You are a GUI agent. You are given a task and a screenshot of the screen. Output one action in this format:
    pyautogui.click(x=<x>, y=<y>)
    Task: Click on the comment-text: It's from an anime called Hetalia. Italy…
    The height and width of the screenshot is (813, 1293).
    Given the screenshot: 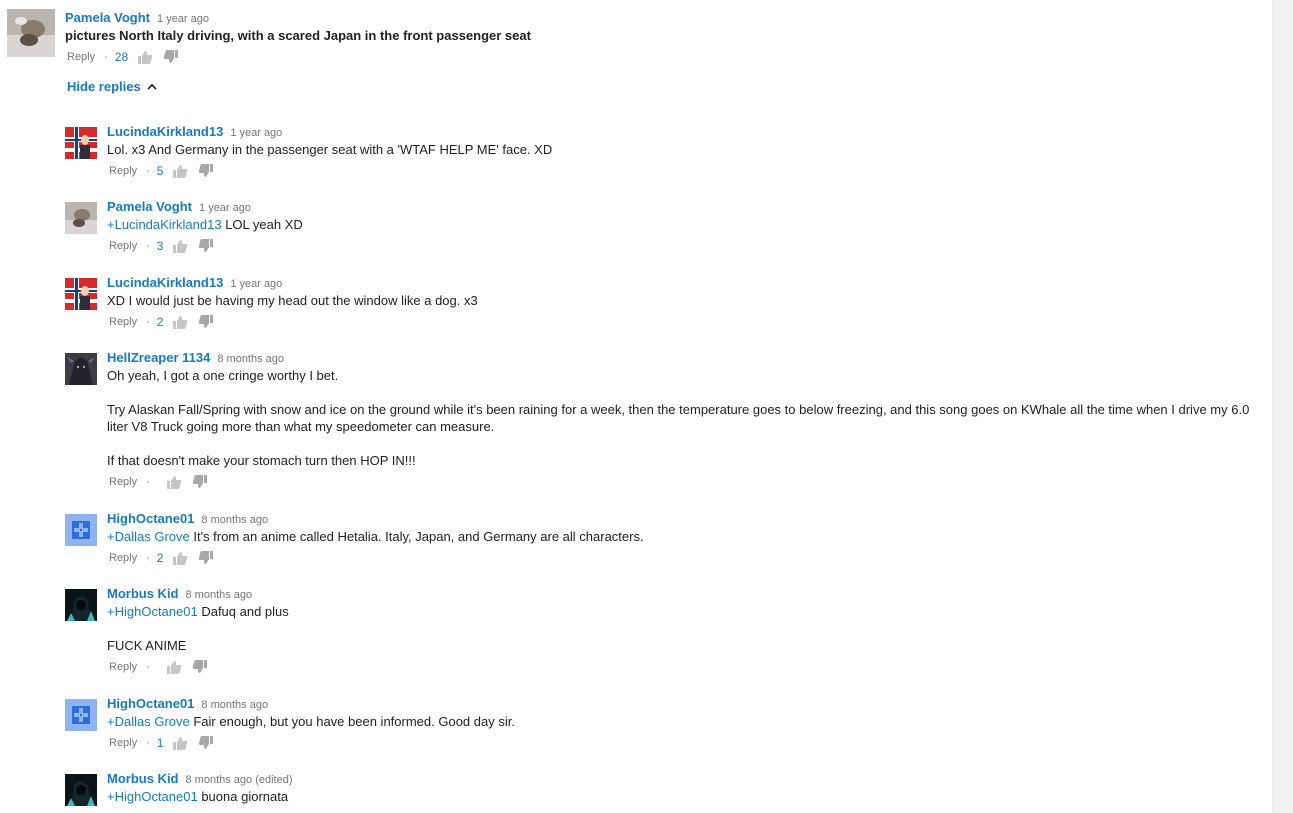 What is the action you would take?
    pyautogui.click(x=418, y=536)
    